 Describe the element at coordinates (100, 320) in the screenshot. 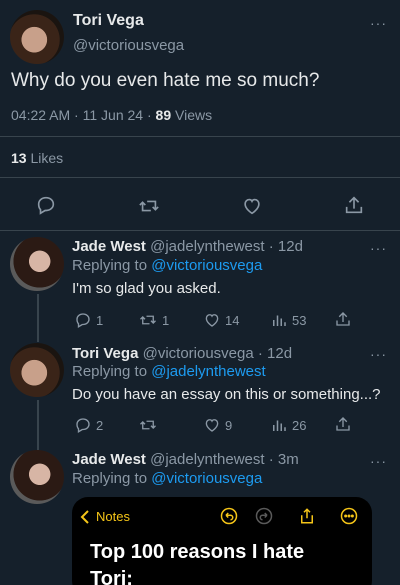

I see `reply-count: 1` at that location.